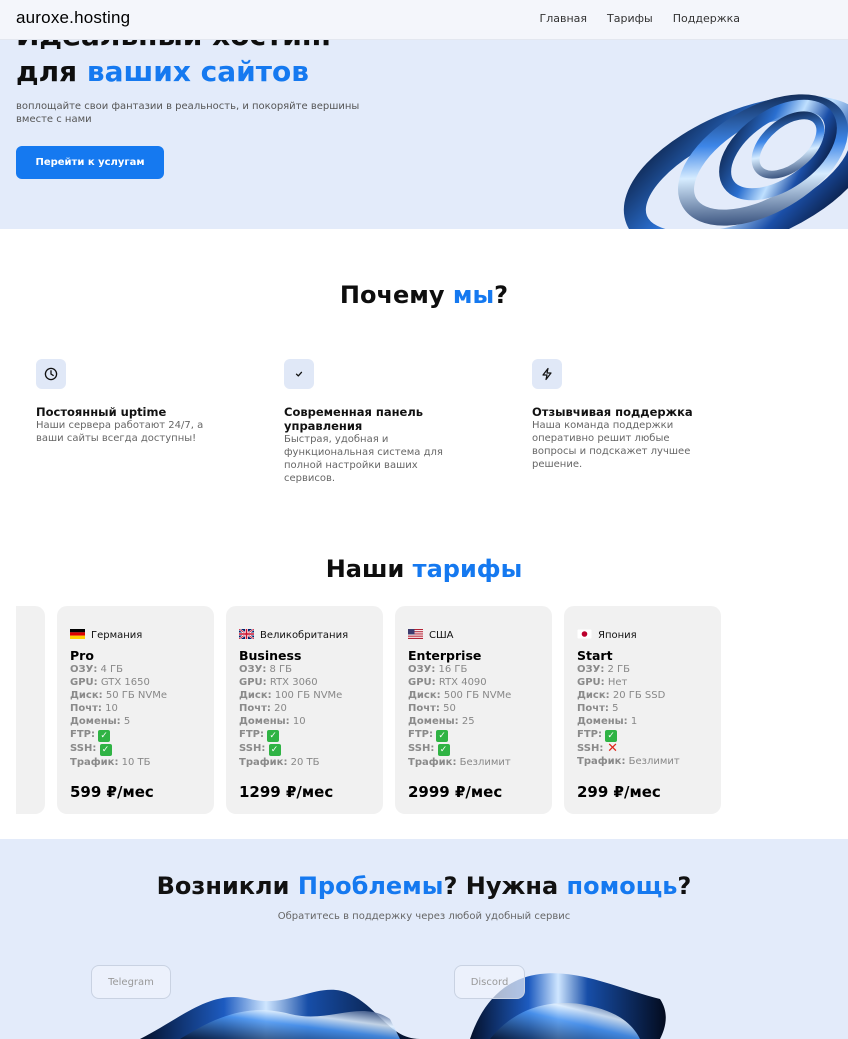 This screenshot has height=1039, width=848. Describe the element at coordinates (630, 18) in the screenshot. I see `nav-link-plans: Тарифы` at that location.